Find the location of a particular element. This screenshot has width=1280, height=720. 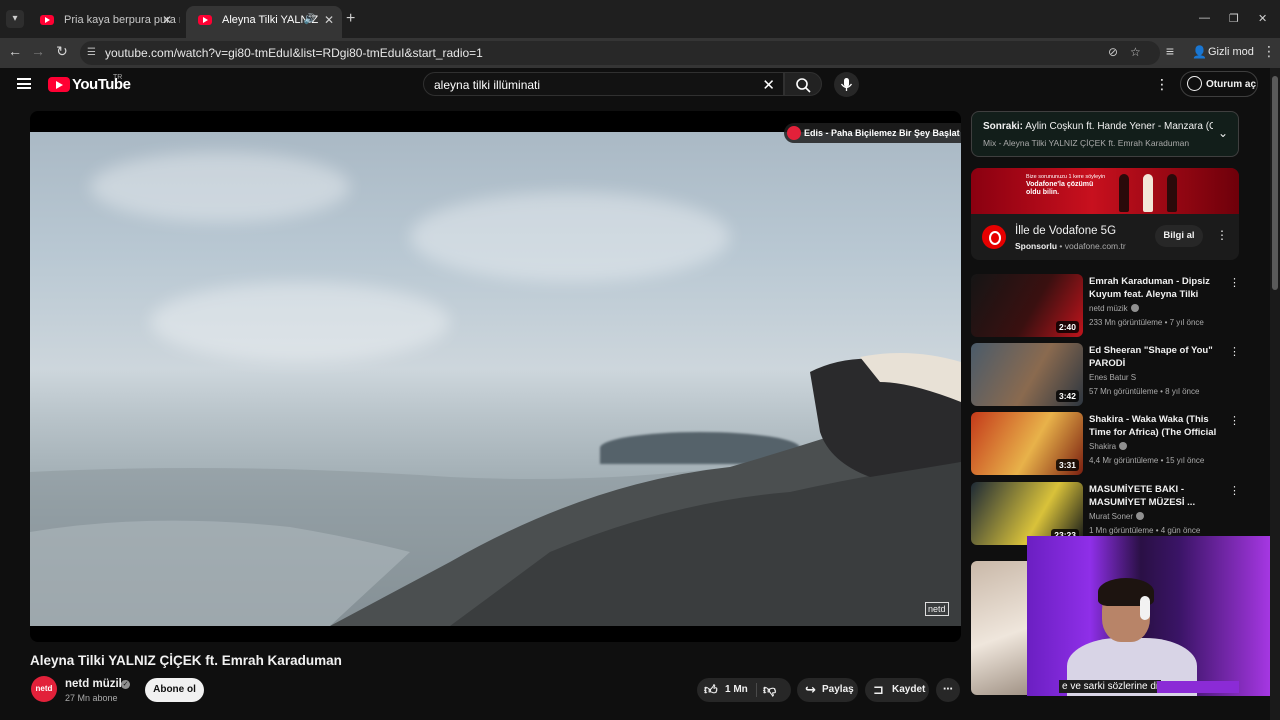

next-video-badge: Edis - Paha Biçilemez Bir Şey Başlat ✕ is located at coordinates (872, 133).